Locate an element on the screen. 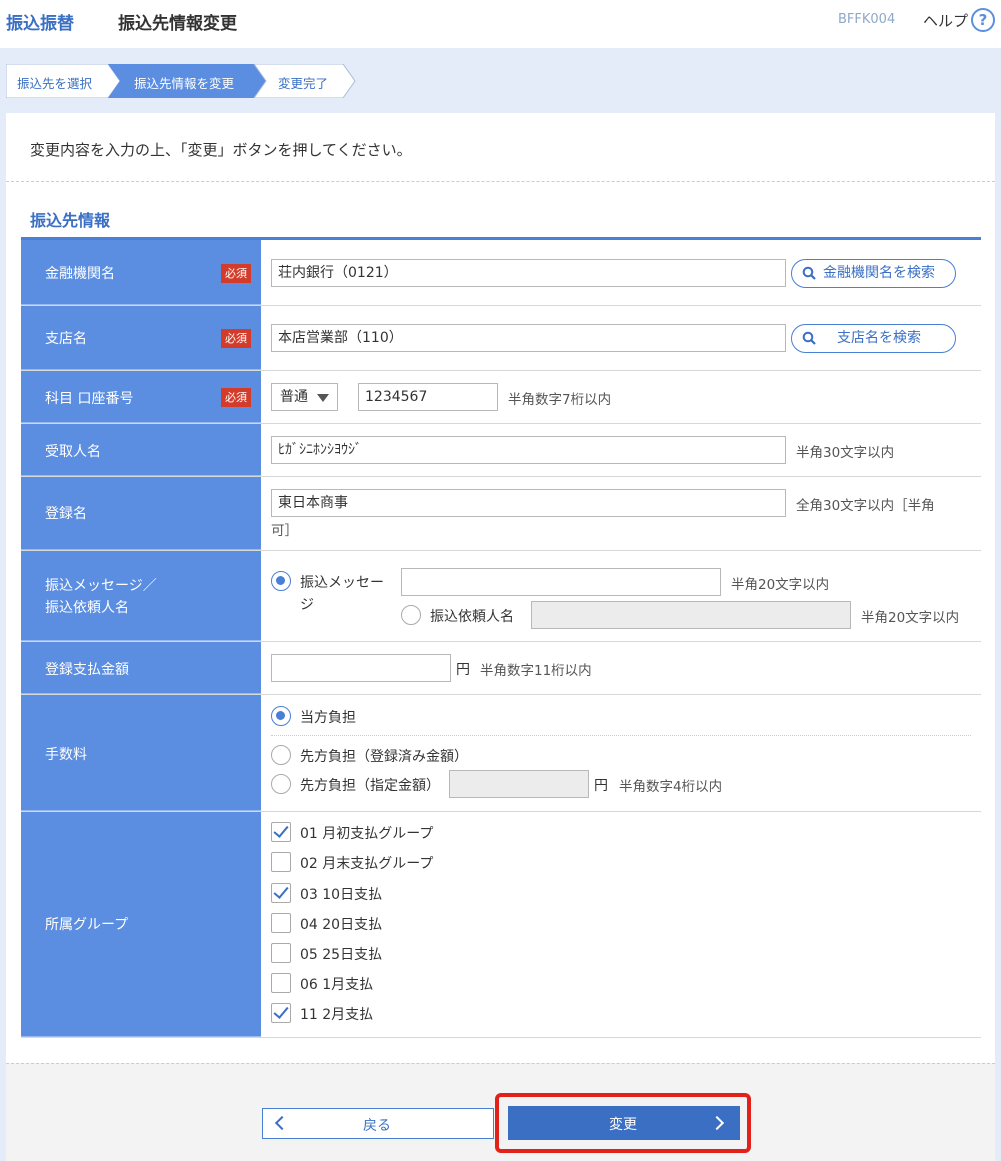 The width and height of the screenshot is (1001, 1161). group-label: 02 月末支払グループ is located at coordinates (367, 864).